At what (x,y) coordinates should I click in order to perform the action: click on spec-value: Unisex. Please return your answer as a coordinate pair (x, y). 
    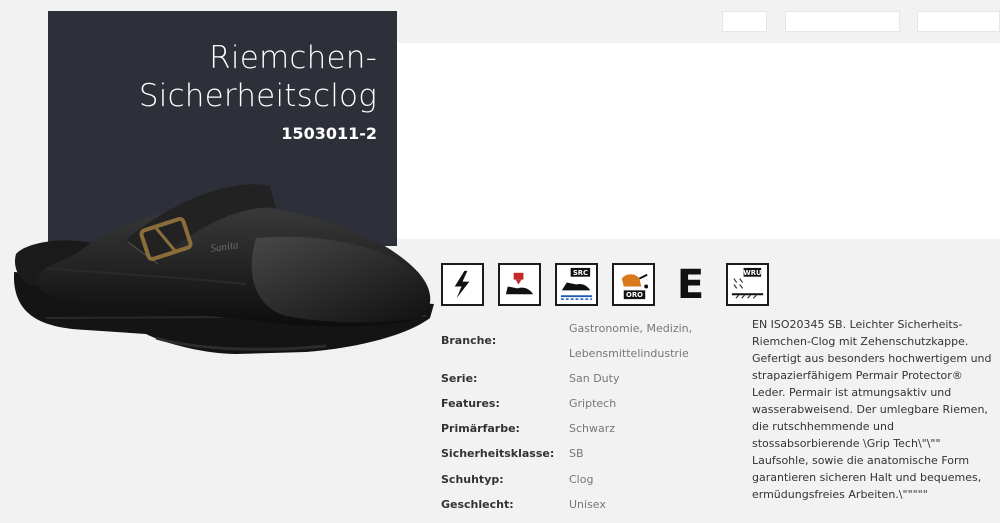
    Looking at the image, I should click on (587, 504).